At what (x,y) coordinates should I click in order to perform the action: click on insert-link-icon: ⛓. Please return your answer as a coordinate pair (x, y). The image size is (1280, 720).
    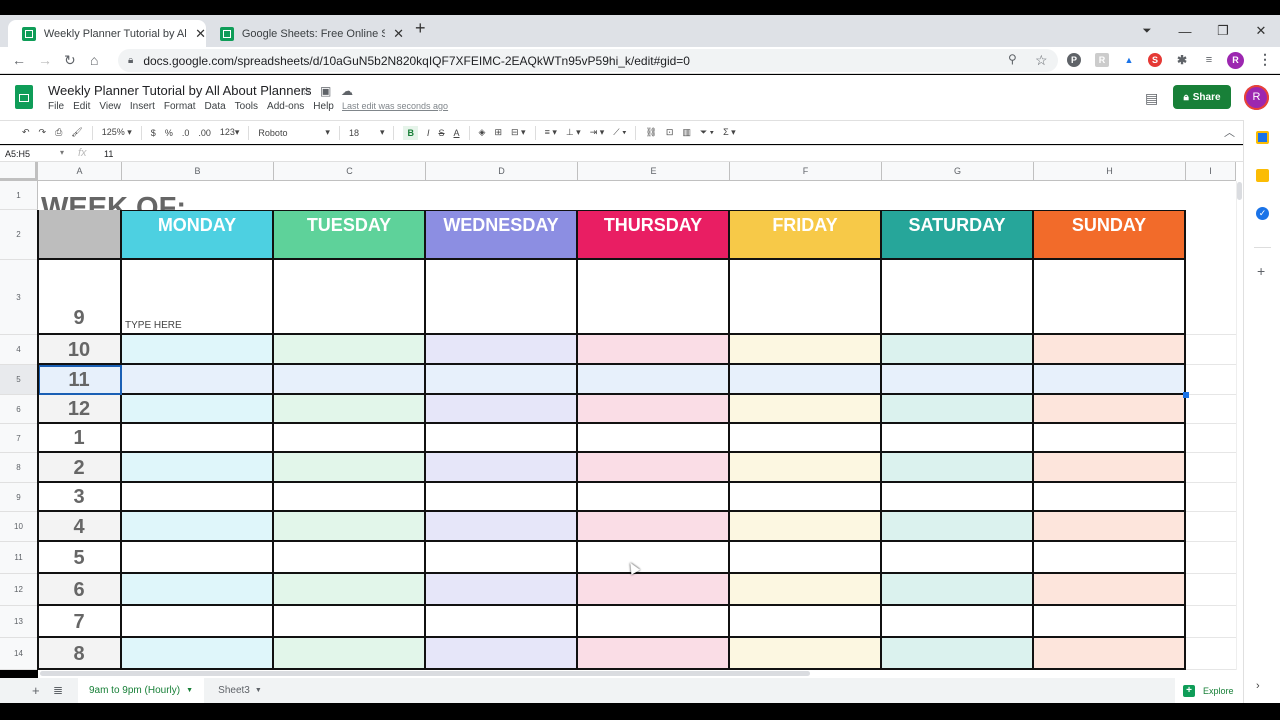
    Looking at the image, I should click on (650, 132).